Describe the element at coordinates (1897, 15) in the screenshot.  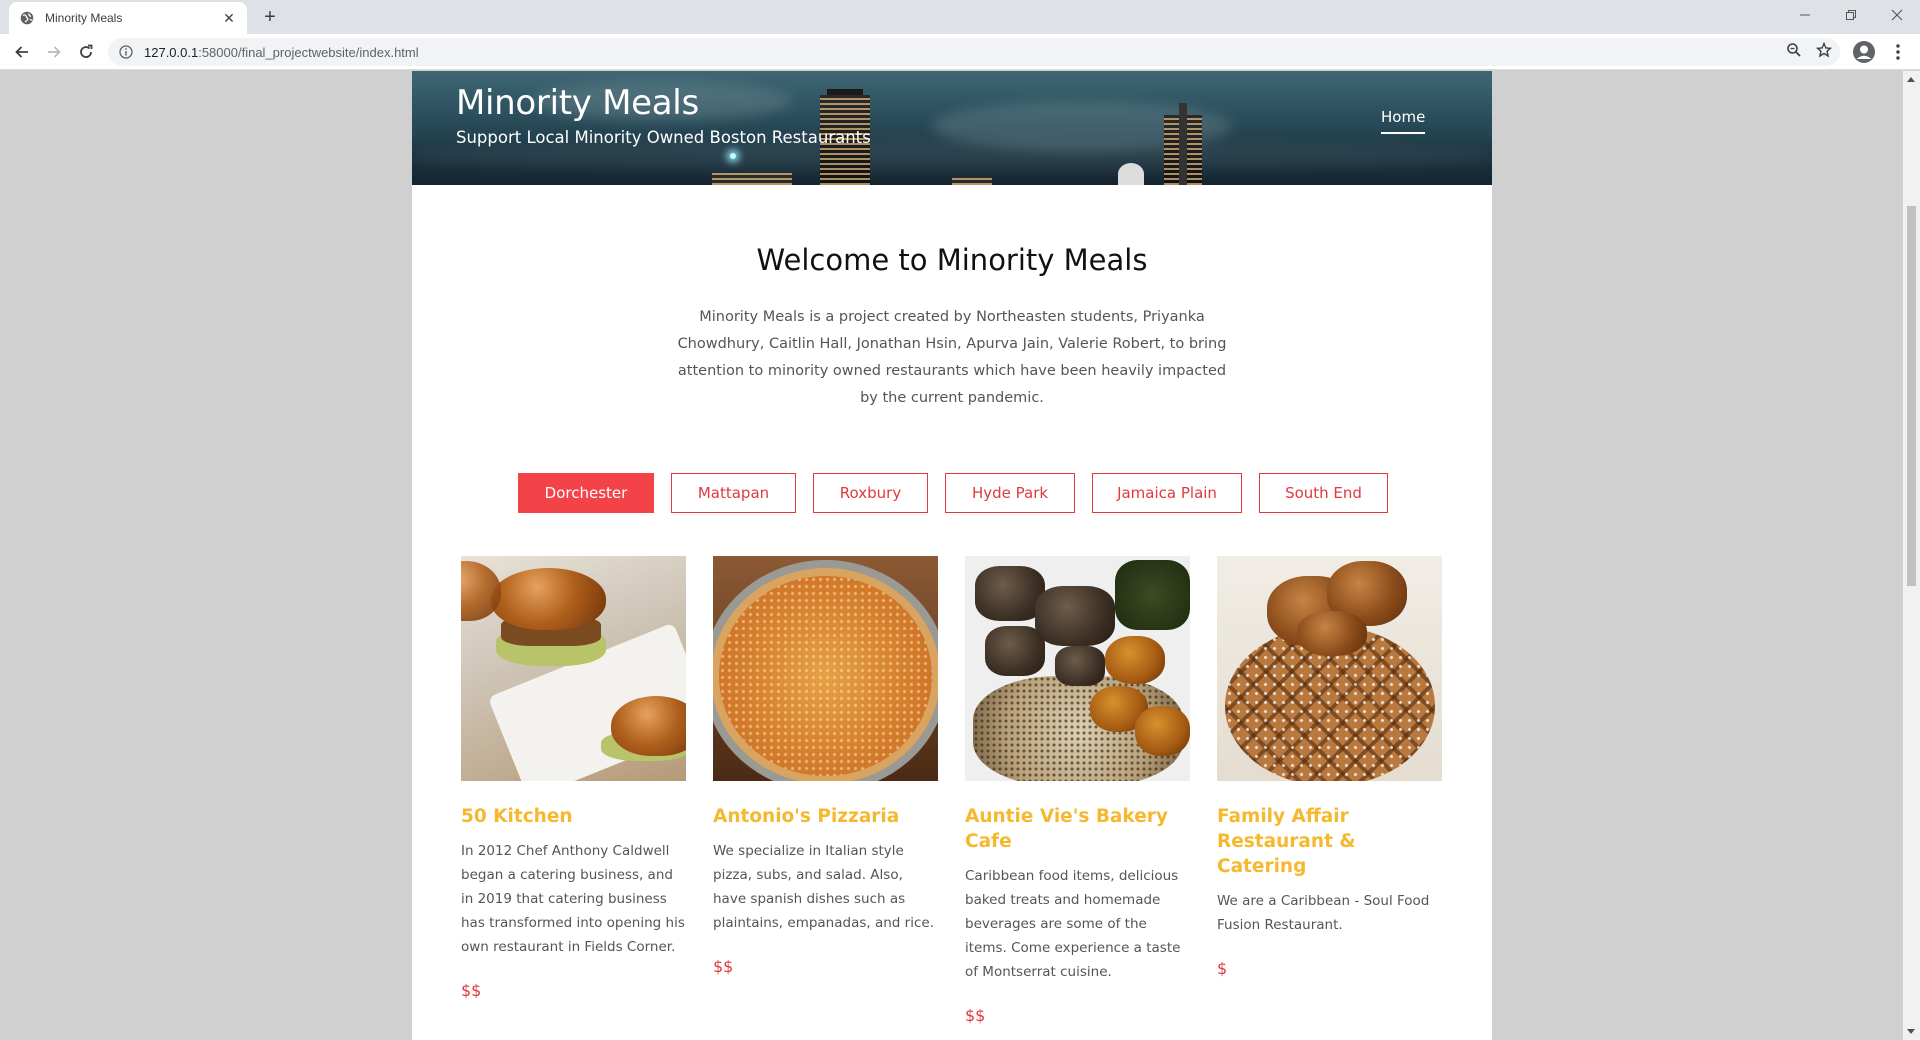
I see `window-close-icon` at that location.